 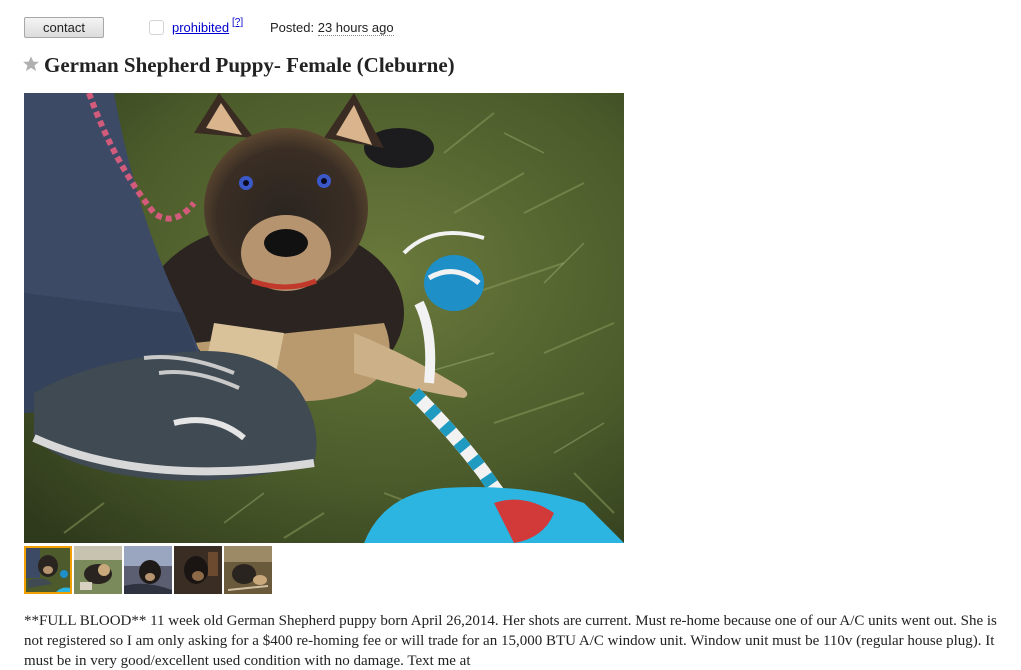 I want to click on posted-info: Posted: 23 hours ago, so click(x=332, y=28).